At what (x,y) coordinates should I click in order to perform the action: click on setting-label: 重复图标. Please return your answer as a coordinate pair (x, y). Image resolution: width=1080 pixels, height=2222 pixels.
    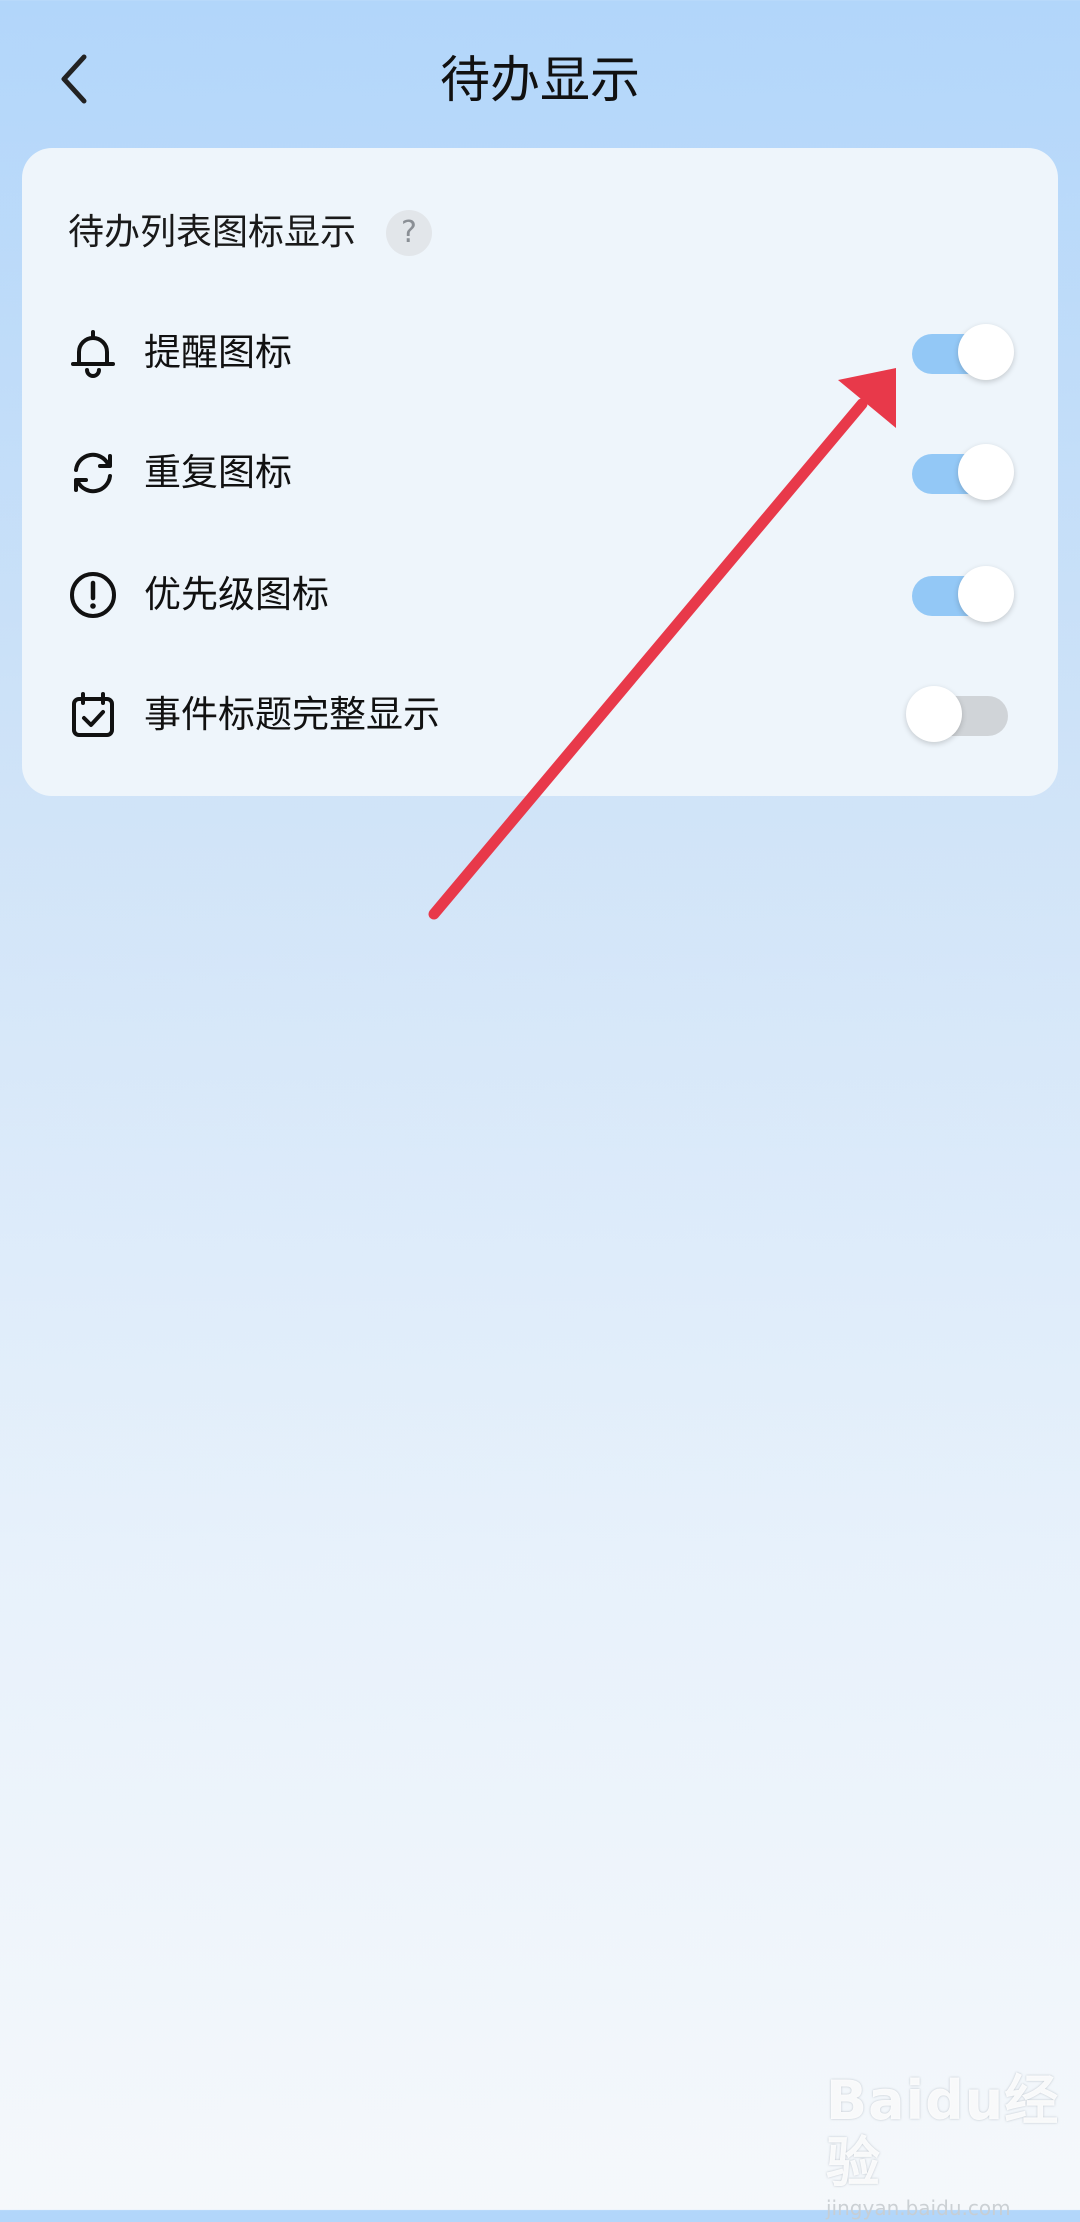
    Looking at the image, I should click on (218, 472).